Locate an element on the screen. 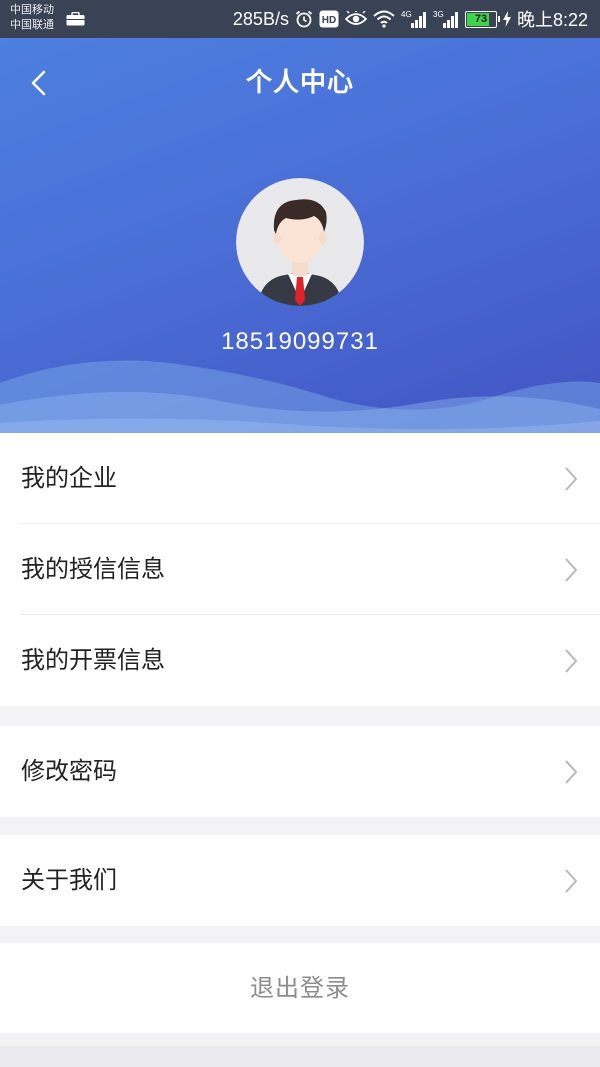 The image size is (600, 1067). net-speed: 285B/s is located at coordinates (260, 18).